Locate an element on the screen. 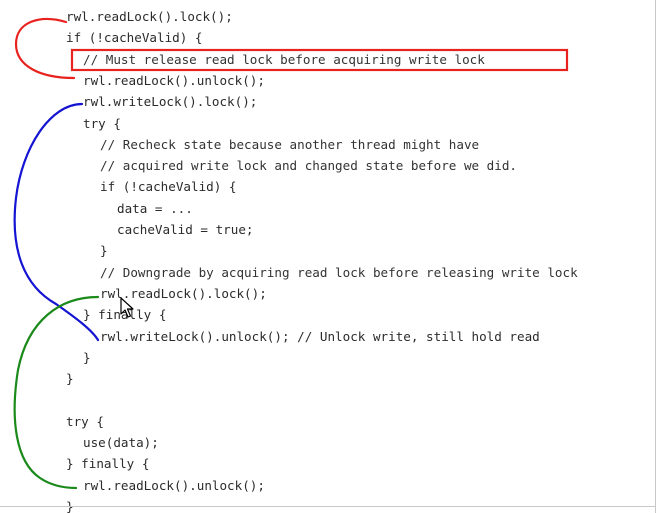 This screenshot has height=513, width=663. window-edge is located at coordinates (655, 256).